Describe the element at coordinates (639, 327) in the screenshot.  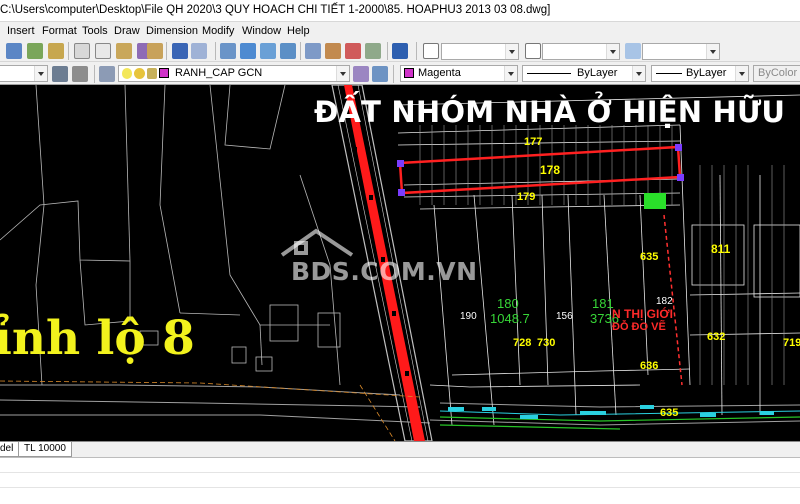
I see `owner-label-2: ĐỖ ĐO VẼ` at that location.